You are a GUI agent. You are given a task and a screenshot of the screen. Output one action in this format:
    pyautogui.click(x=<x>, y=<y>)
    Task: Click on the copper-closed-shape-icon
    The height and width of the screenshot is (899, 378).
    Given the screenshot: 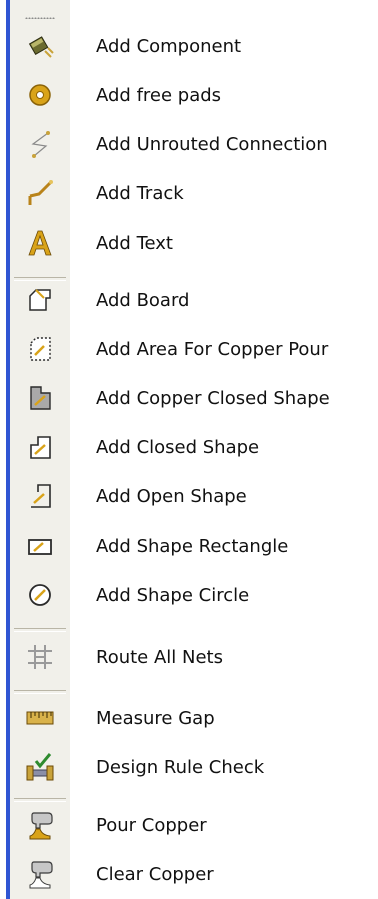 What is the action you would take?
    pyautogui.click(x=40, y=398)
    